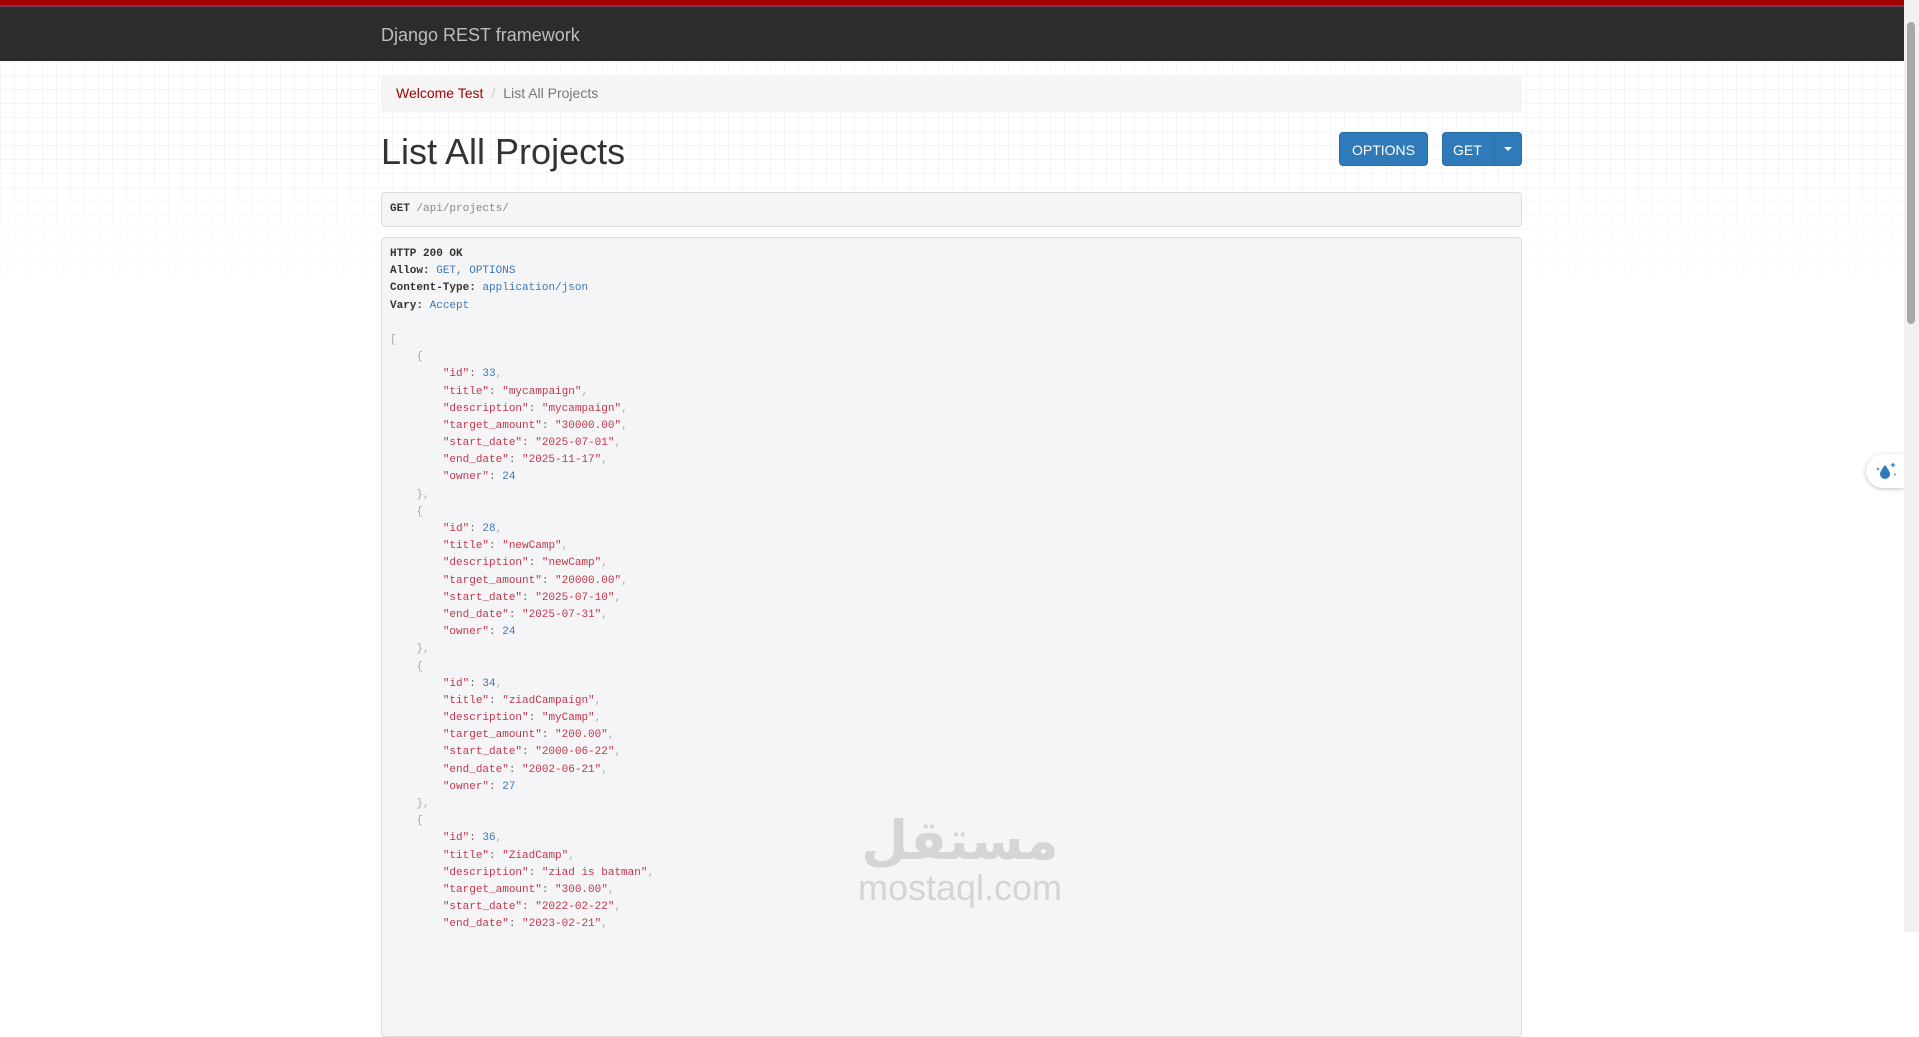 Image resolution: width=1919 pixels, height=1037 pixels. I want to click on request-info: GET /api/projects/, so click(951, 209).